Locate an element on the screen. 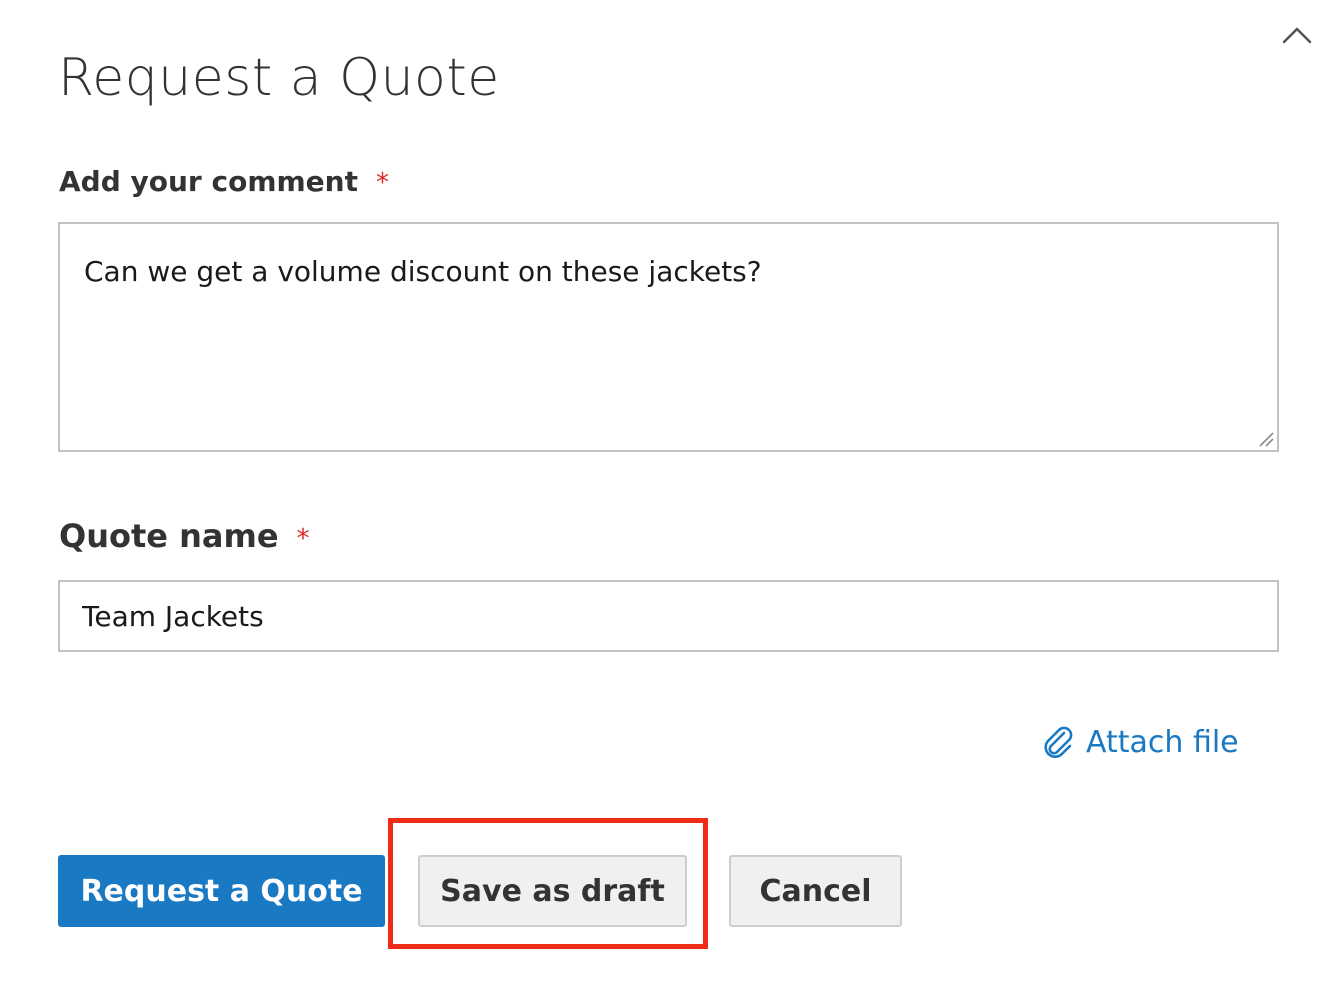 The width and height of the screenshot is (1332, 993). chevron-up-icon is located at coordinates (1297, 35).